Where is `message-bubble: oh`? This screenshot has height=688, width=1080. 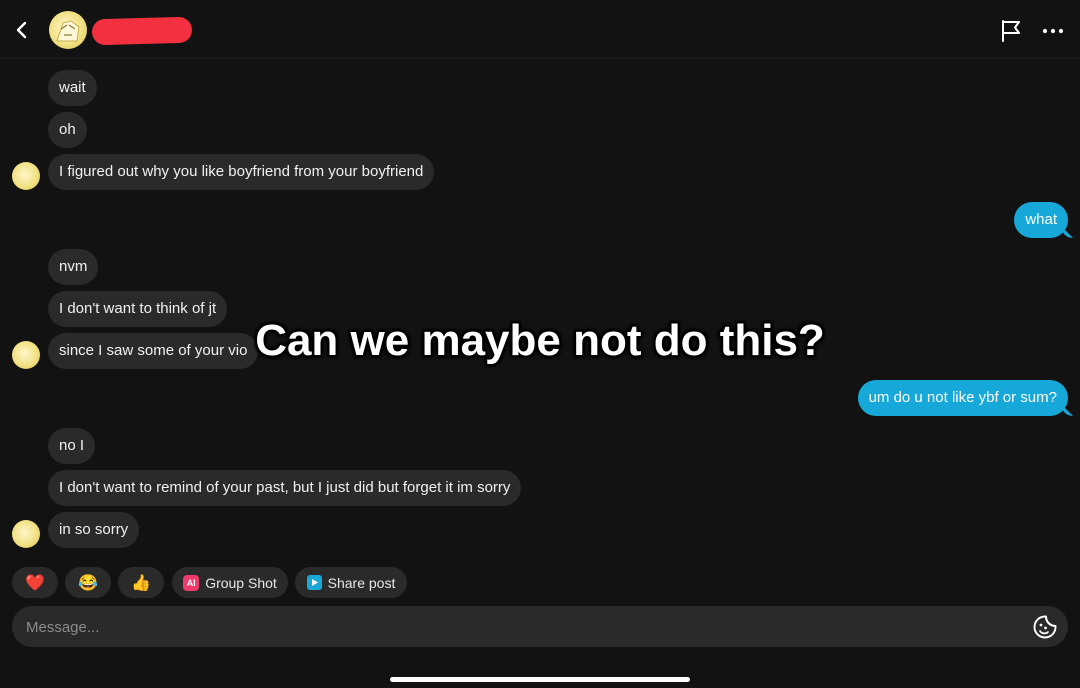 message-bubble: oh is located at coordinates (67, 130).